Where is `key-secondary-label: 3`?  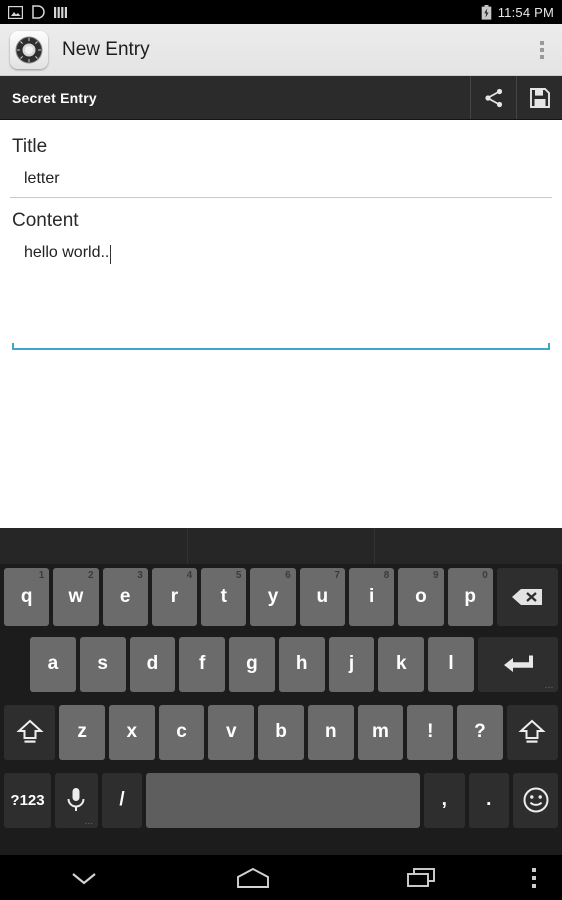 key-secondary-label: 3 is located at coordinates (140, 575).